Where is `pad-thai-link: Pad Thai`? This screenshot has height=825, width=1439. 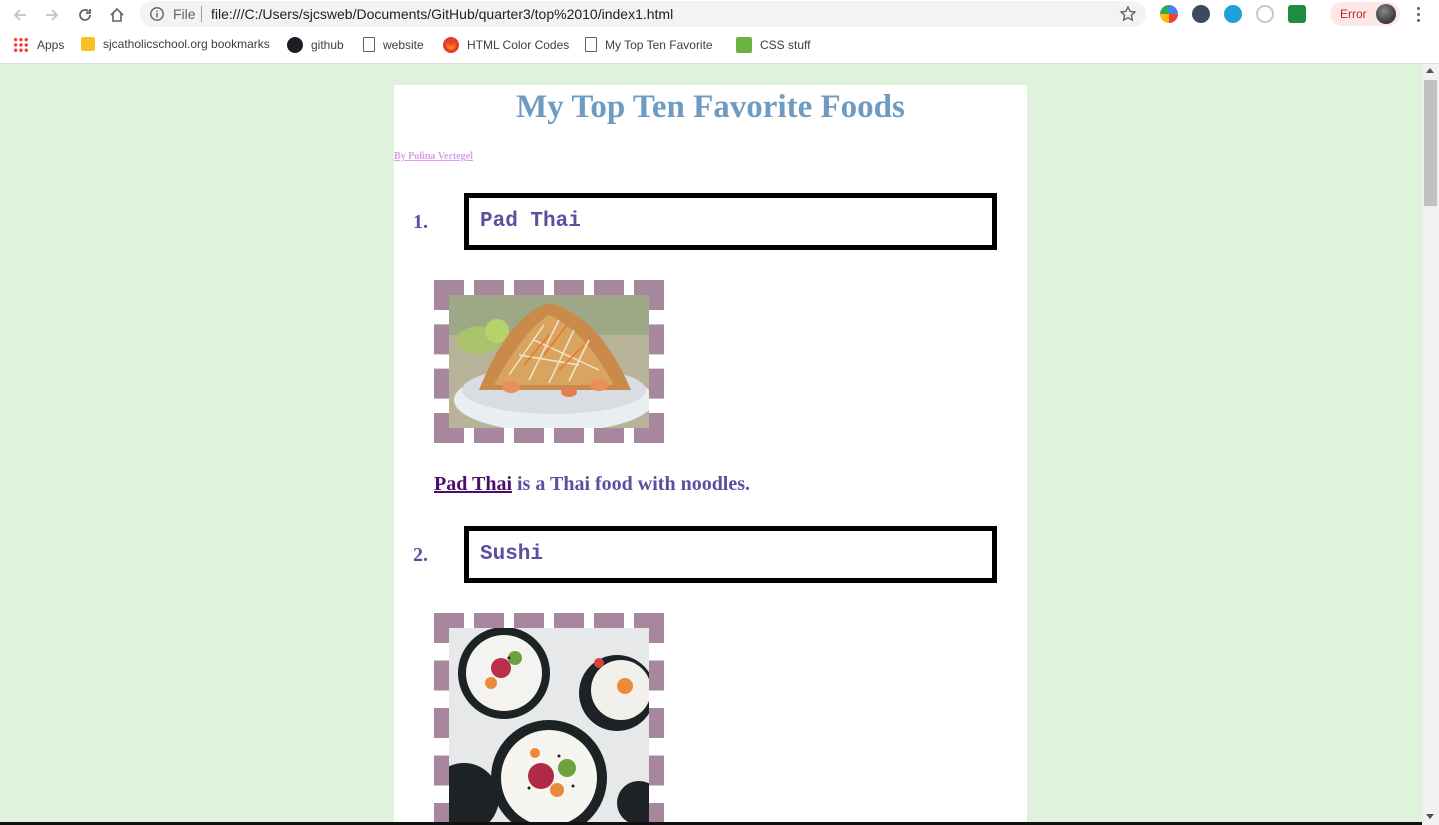
pad-thai-link: Pad Thai is located at coordinates (473, 484).